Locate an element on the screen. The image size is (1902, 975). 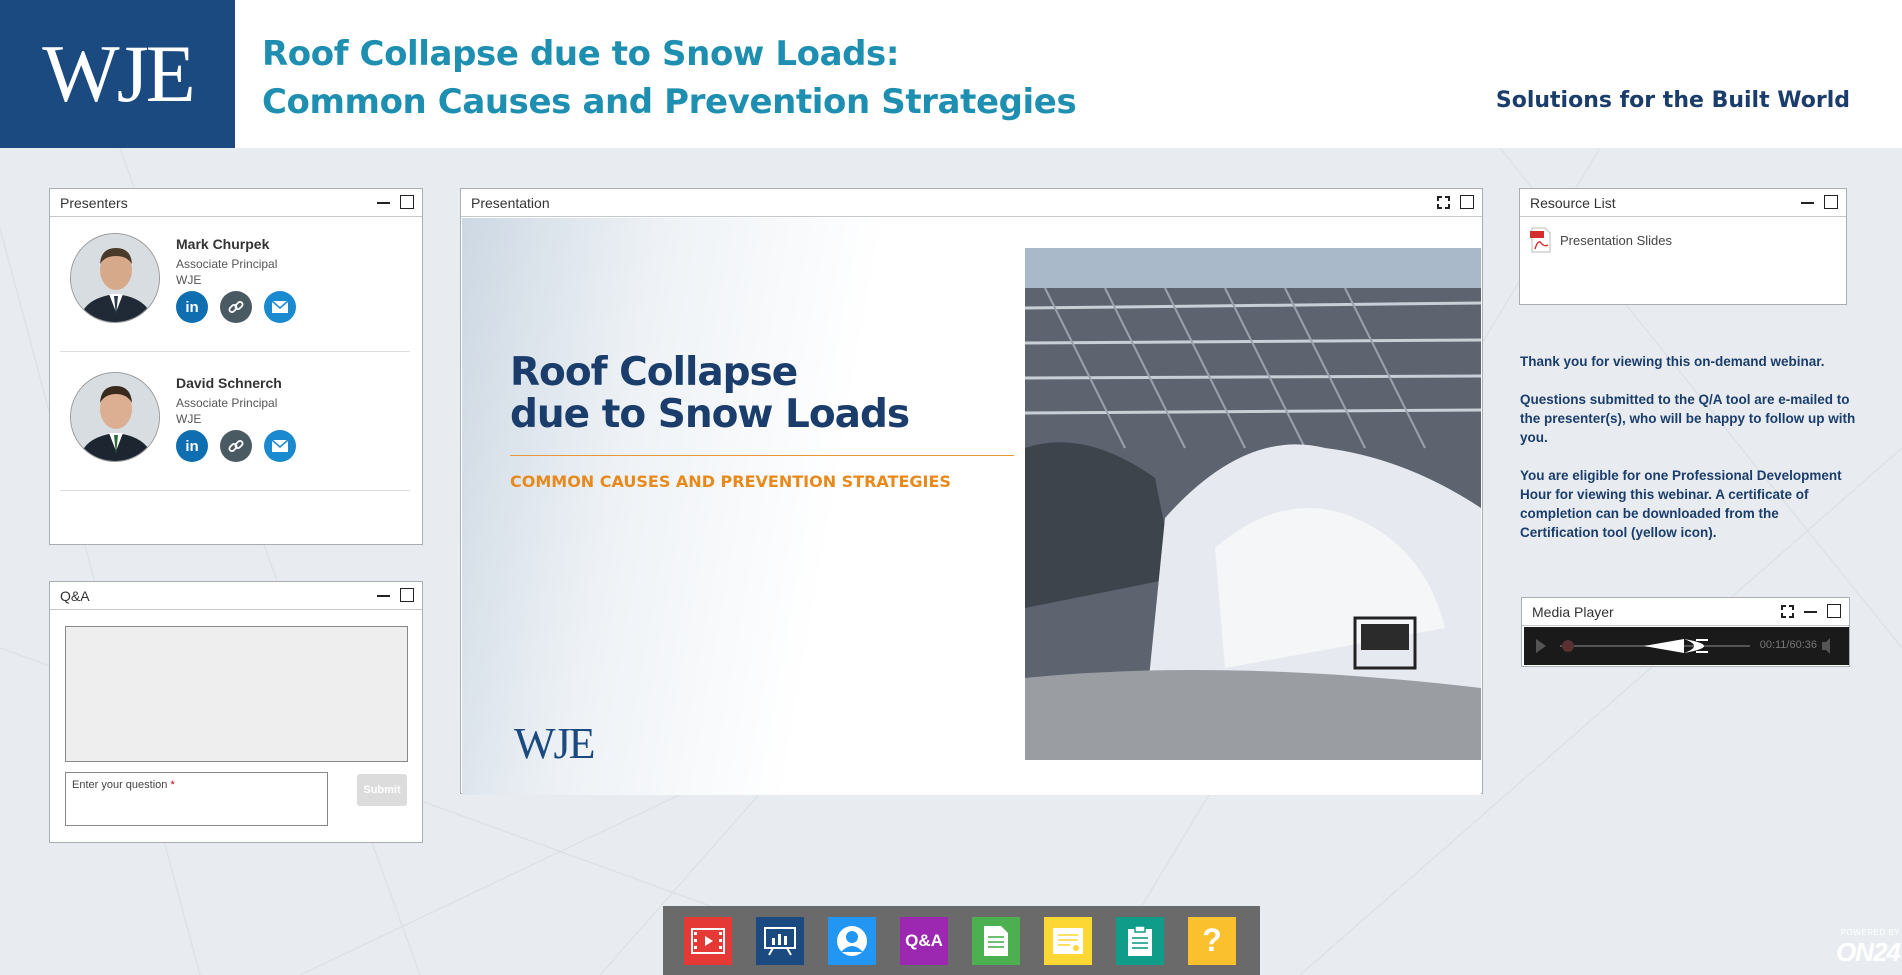
qa-panel-header: Q&A is located at coordinates (236, 596).